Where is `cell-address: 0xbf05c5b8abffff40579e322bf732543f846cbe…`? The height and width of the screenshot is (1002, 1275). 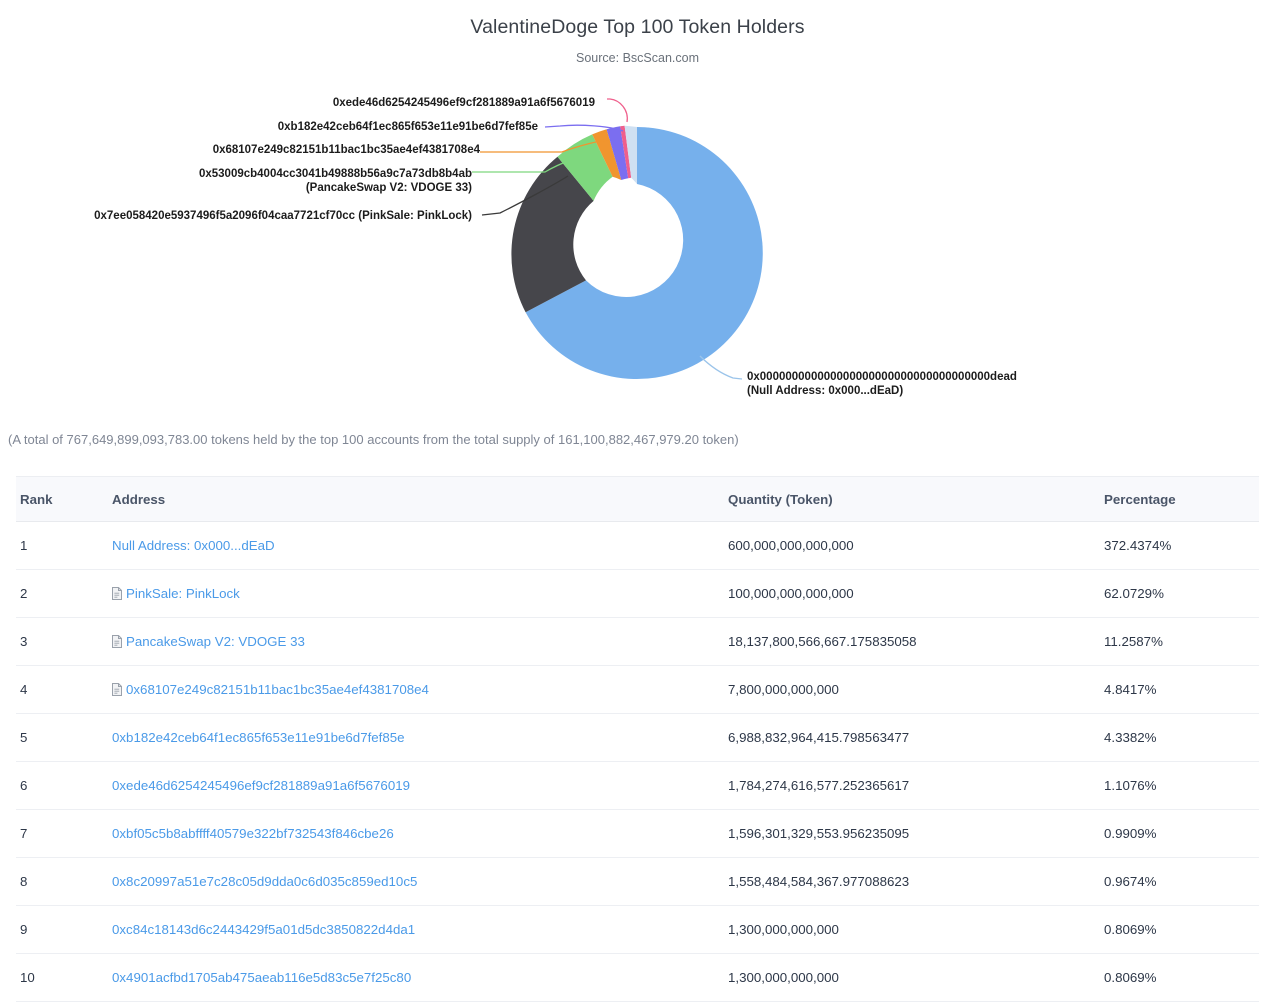
cell-address: 0xbf05c5b8abffff40579e322bf732543f846cbe… is located at coordinates (420, 833).